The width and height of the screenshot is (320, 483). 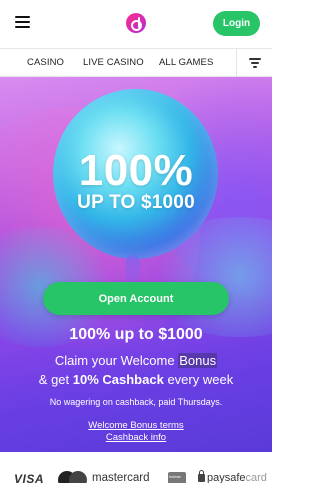 I want to click on visa-logo: VISA, so click(x=29, y=477).